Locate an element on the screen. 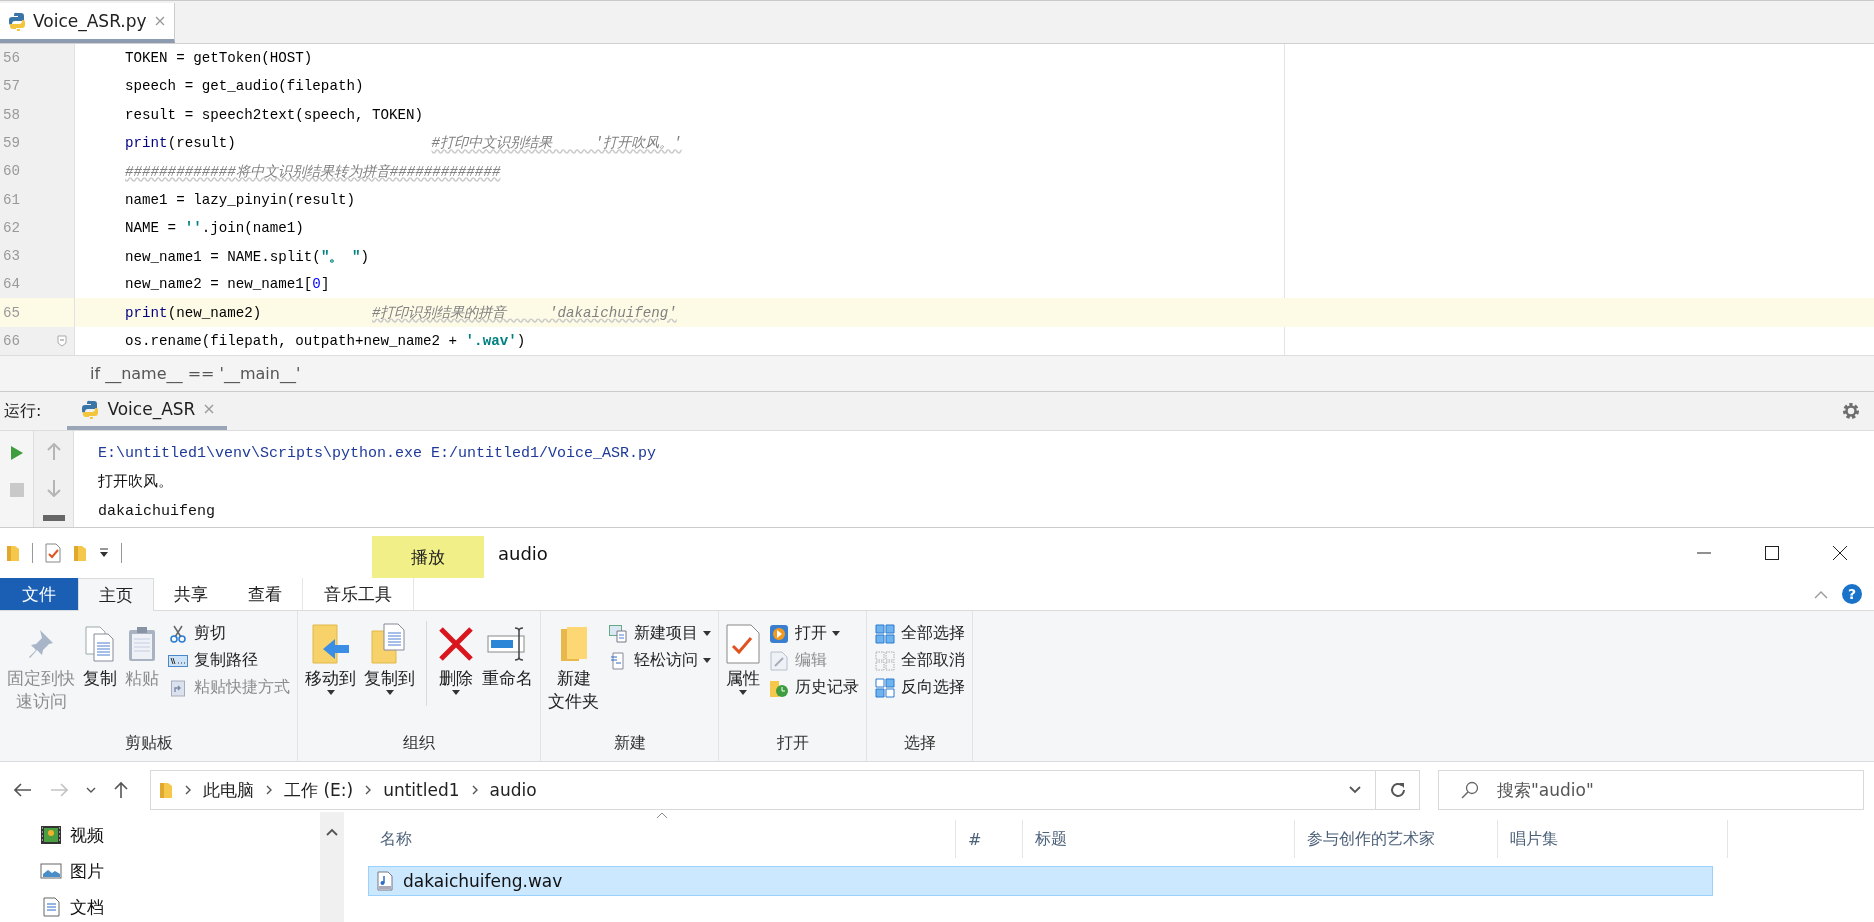 This screenshot has width=1874, height=922. run-tab: Voice_ASR is located at coordinates (147, 411).